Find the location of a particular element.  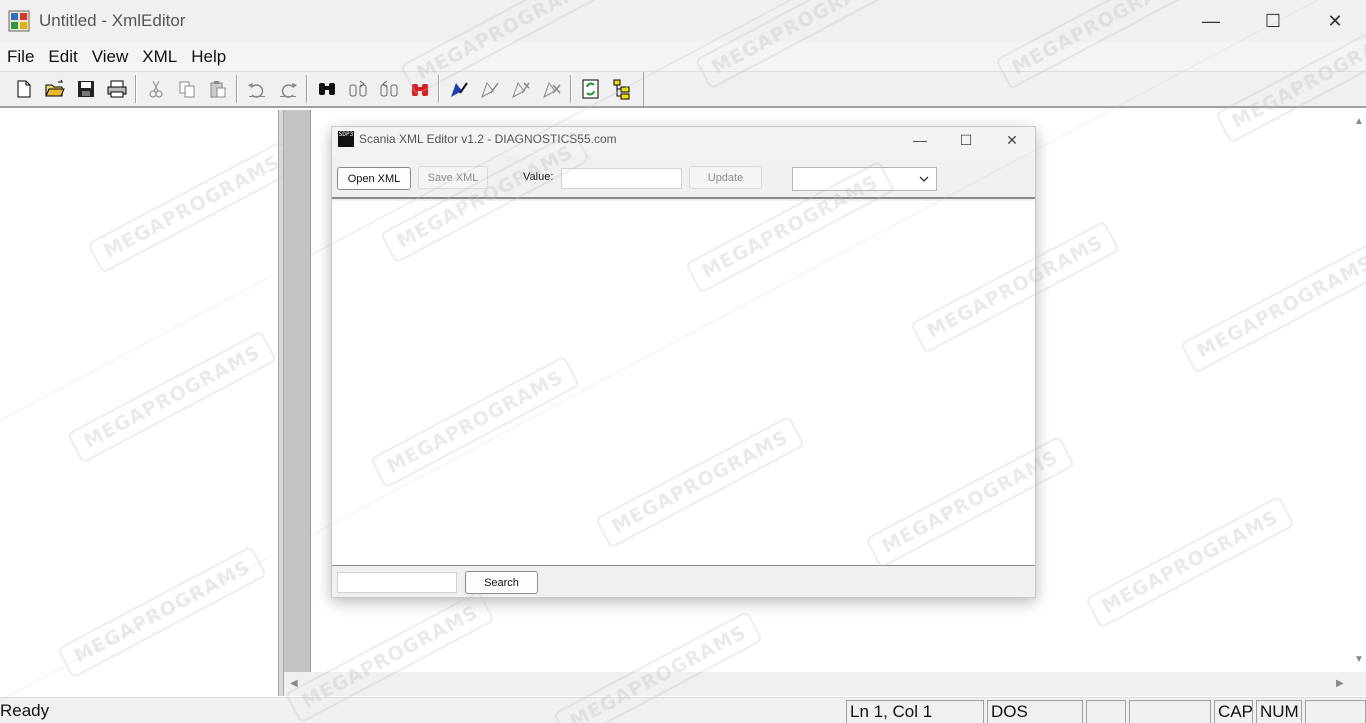

maximize-button: ☐ is located at coordinates (1273, 21).